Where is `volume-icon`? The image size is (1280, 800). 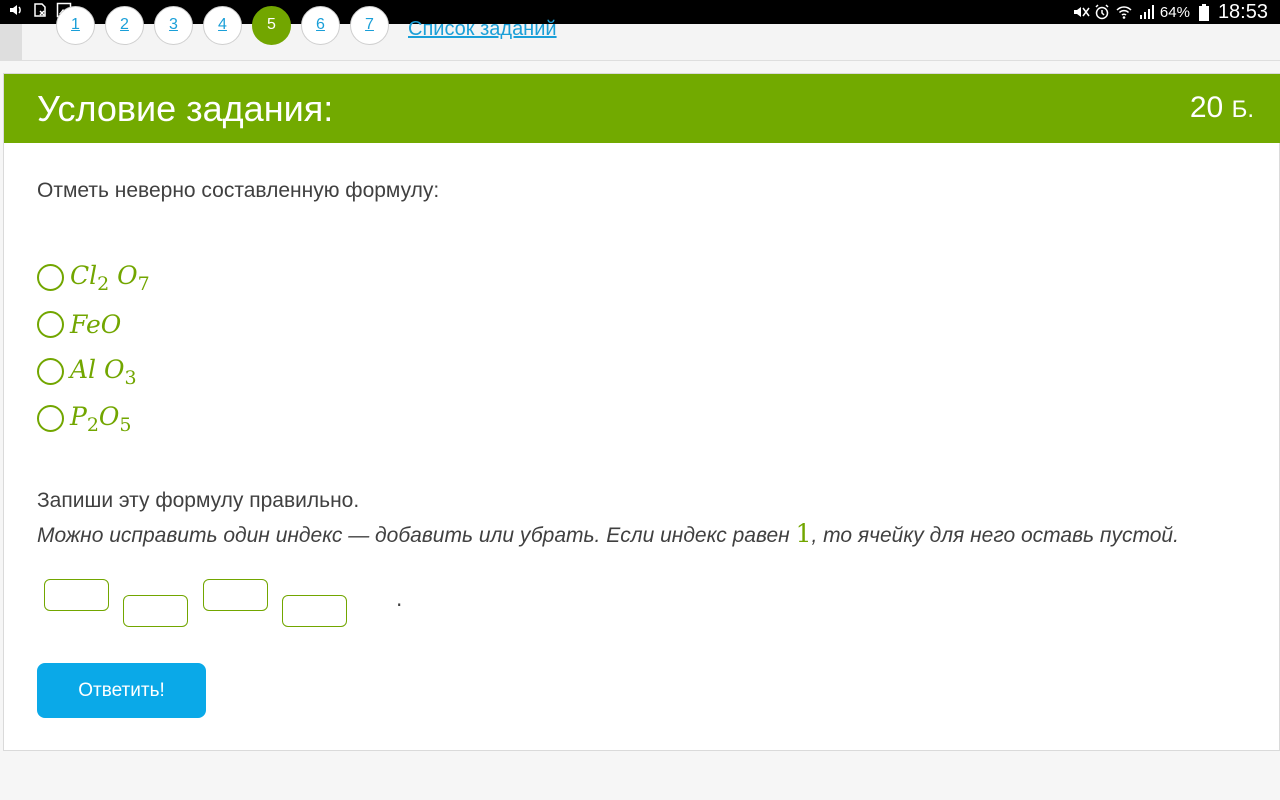 volume-icon is located at coordinates (16, 10).